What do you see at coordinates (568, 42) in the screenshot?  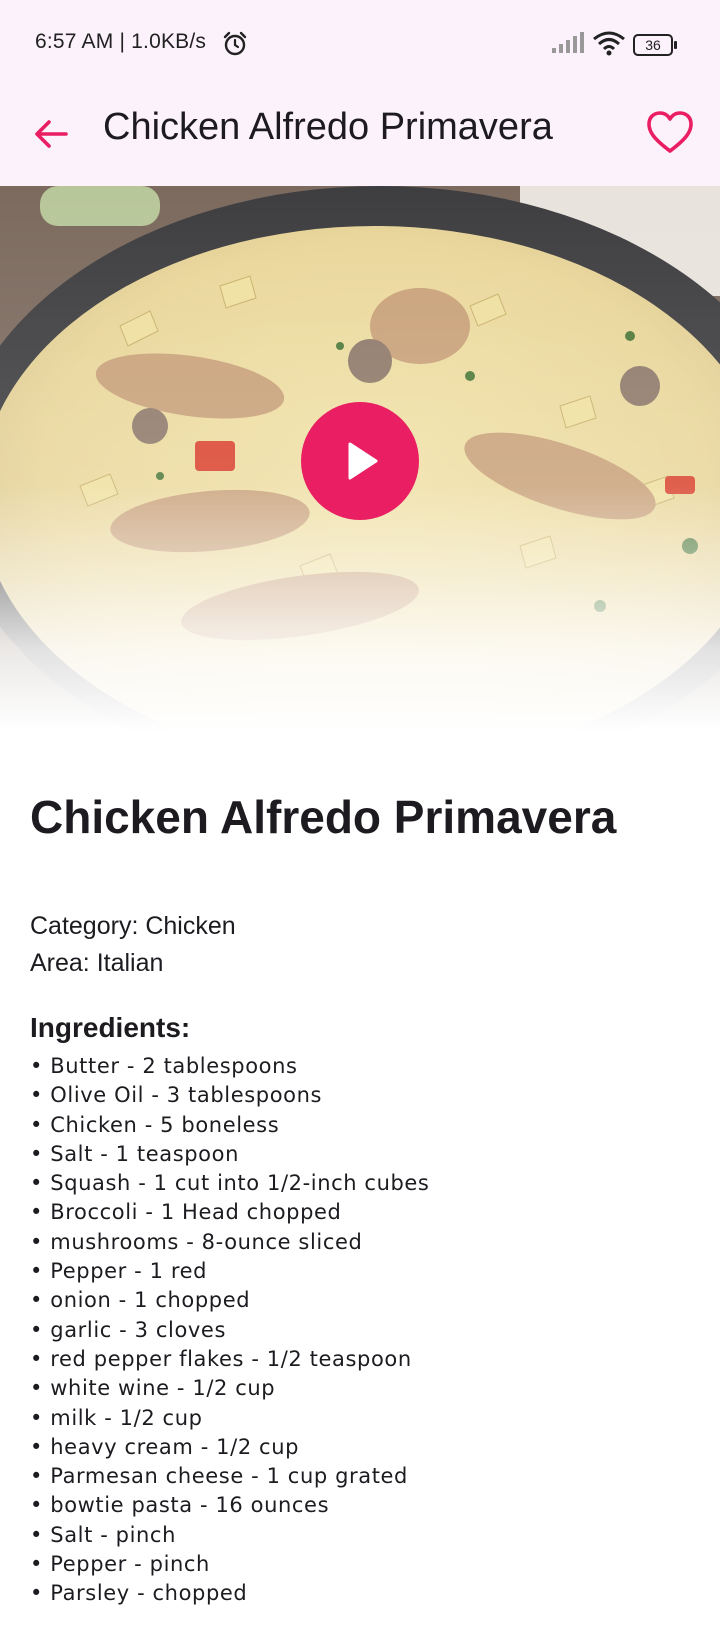 I see `signal-icon` at bounding box center [568, 42].